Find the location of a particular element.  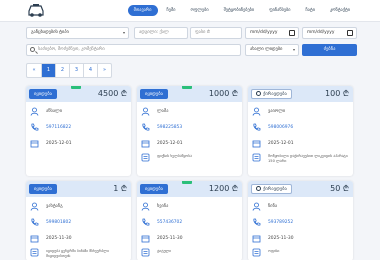

phone-number: 598225853 is located at coordinates (169, 127).